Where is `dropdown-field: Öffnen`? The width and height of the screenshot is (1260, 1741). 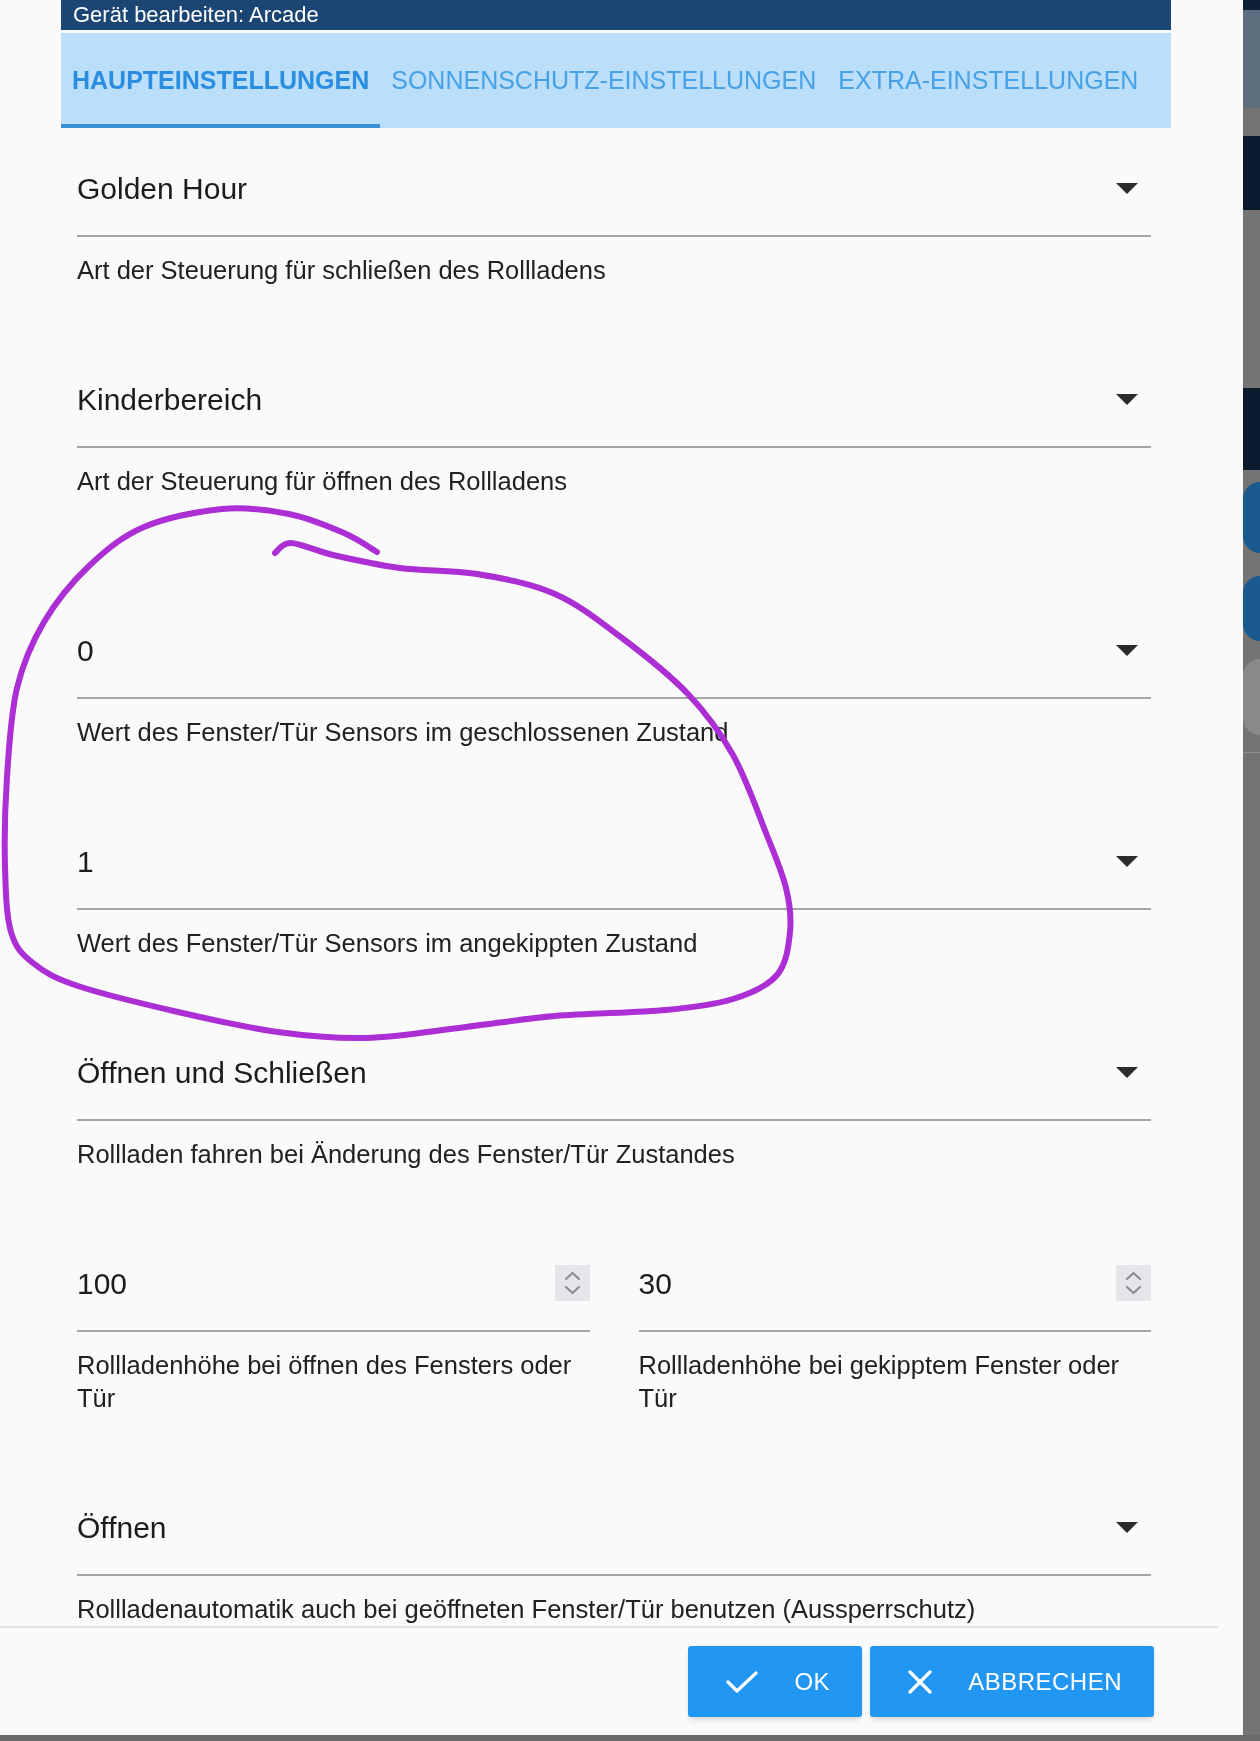
dropdown-field: Öffnen is located at coordinates (614, 1528).